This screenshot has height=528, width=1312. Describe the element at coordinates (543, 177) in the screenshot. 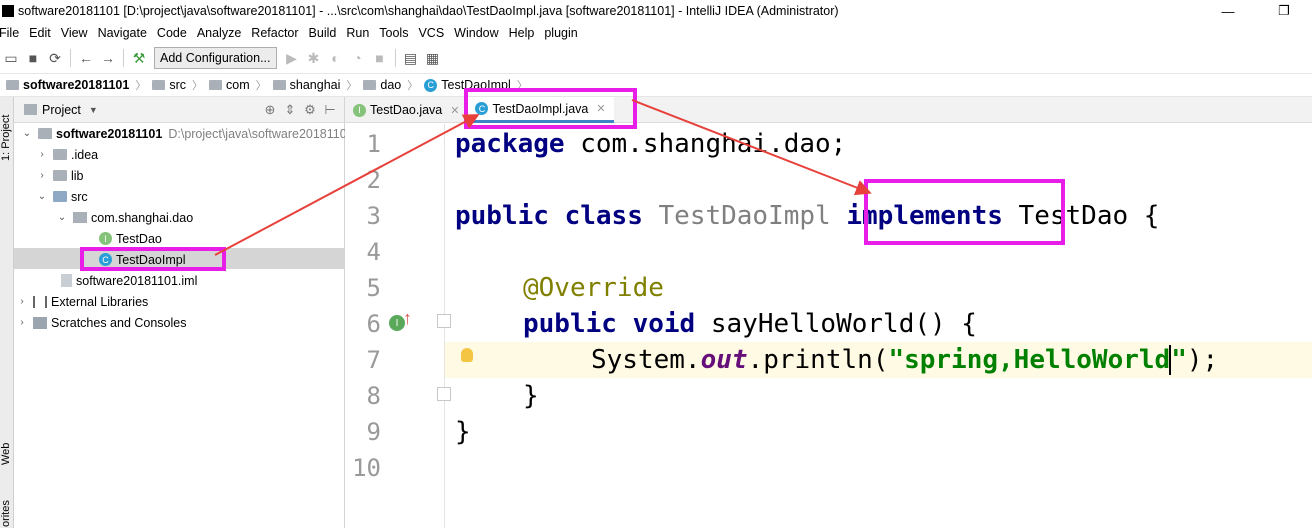

I see `annotation-arrows` at that location.